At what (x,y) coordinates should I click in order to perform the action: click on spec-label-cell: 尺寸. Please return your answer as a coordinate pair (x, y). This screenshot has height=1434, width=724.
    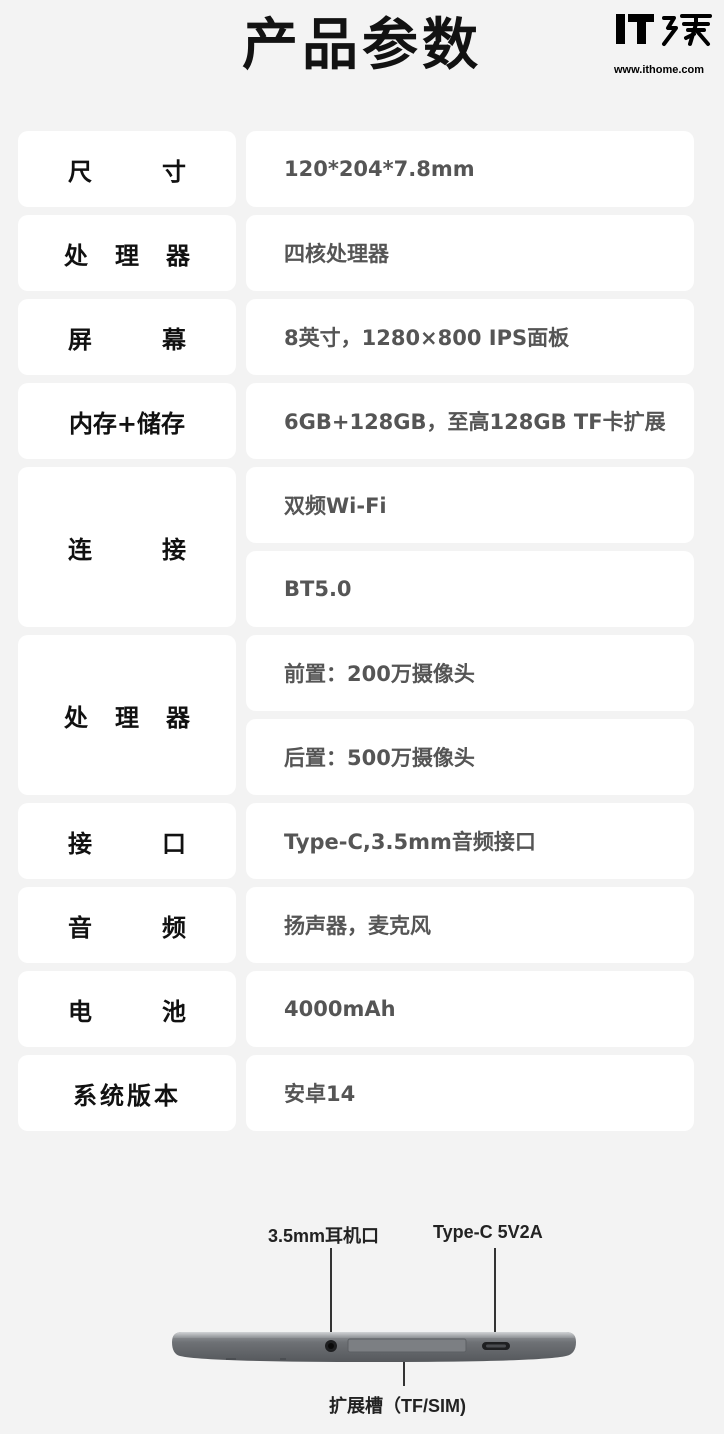
    Looking at the image, I should click on (127, 169).